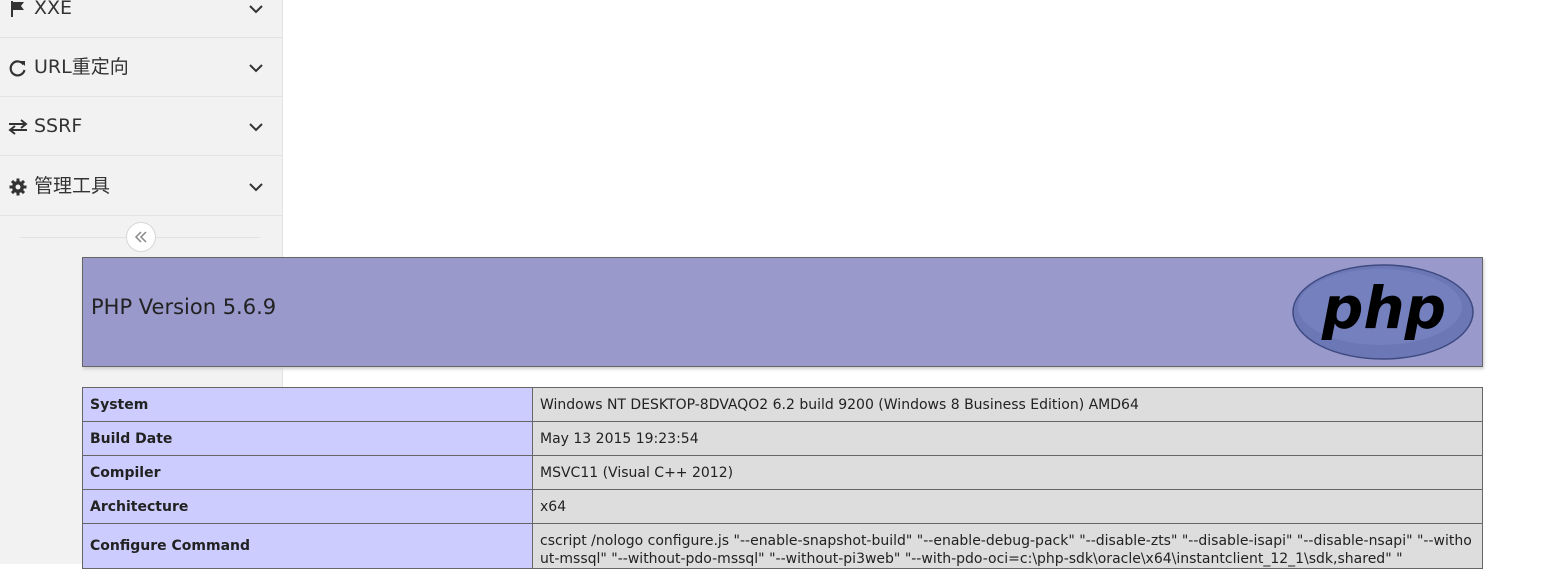 The width and height of the screenshot is (1552, 569). I want to click on sidebar-item-label: 管理工具, so click(72, 186).